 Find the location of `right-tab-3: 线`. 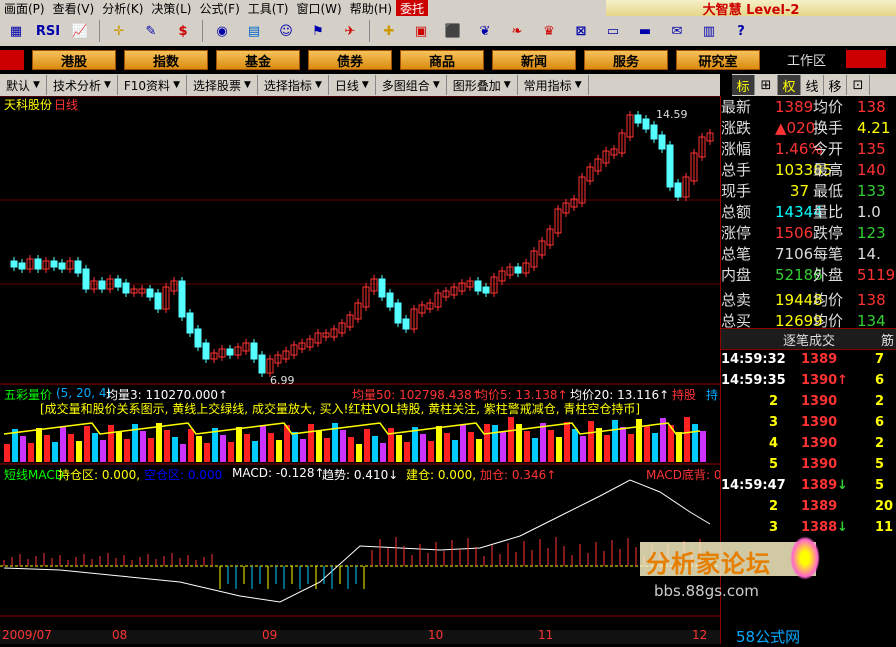

right-tab-3: 线 is located at coordinates (812, 85).